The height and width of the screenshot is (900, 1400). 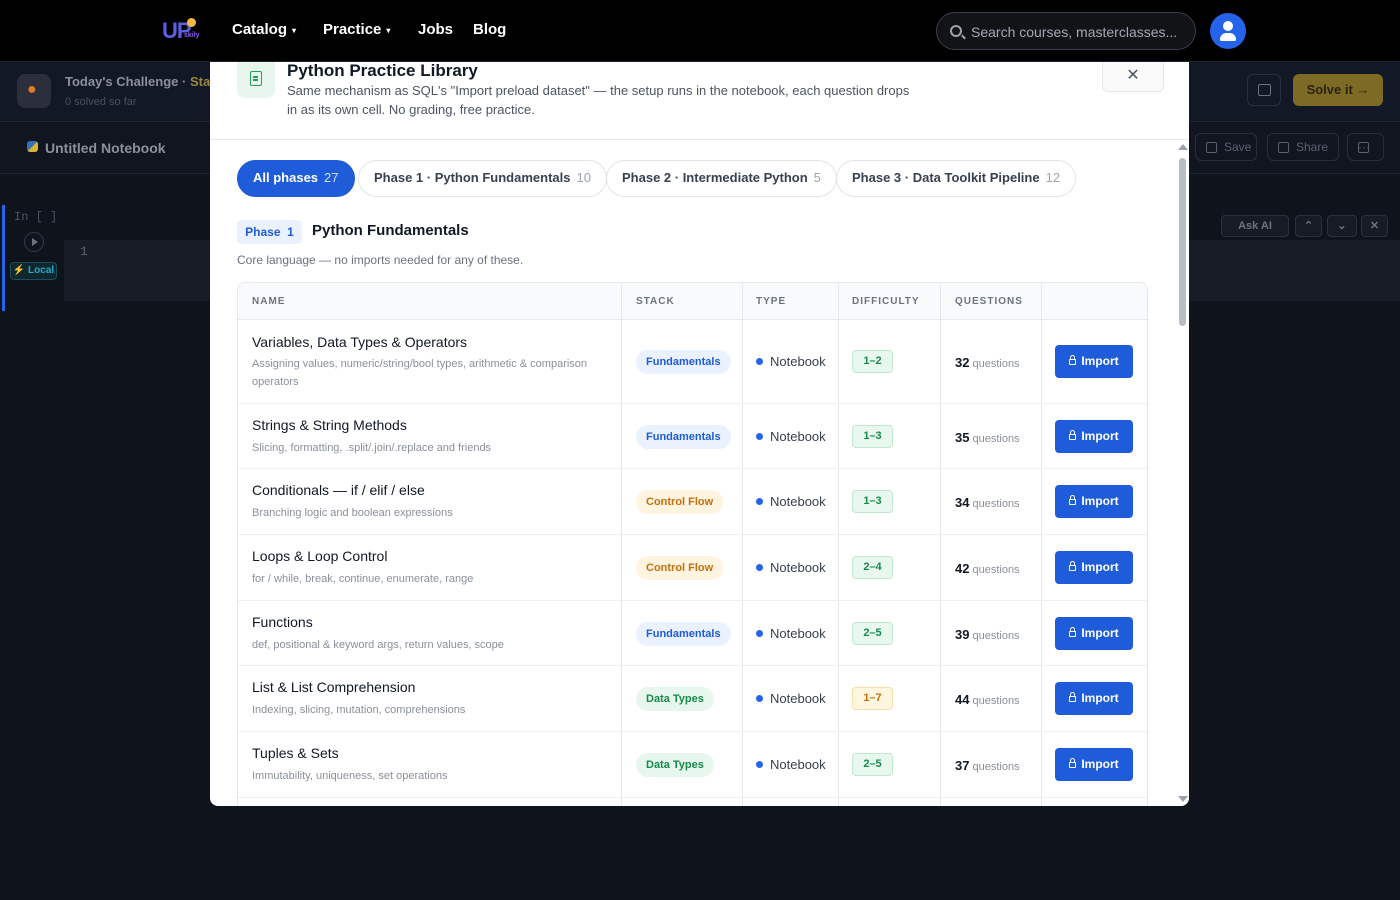 I want to click on more-menu-button: ···, so click(x=1365, y=147).